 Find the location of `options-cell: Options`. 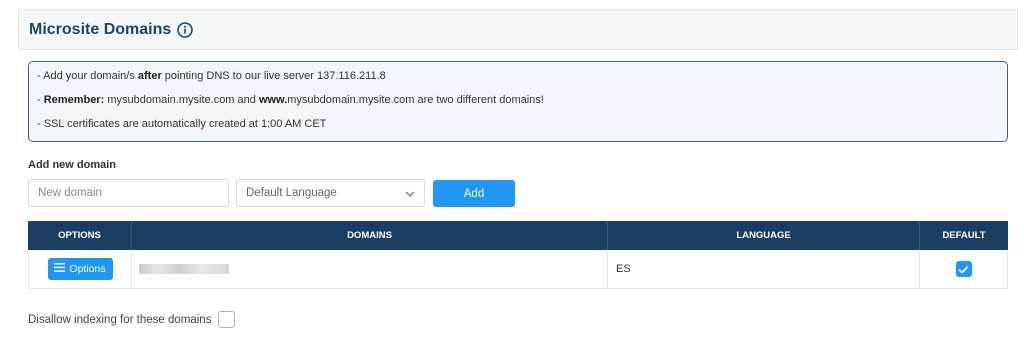

options-cell: Options is located at coordinates (80, 269).